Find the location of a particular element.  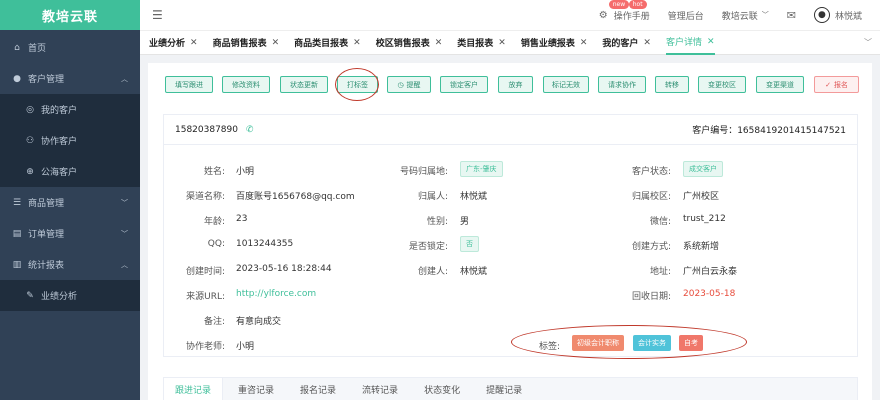

source-url-link: http://ylforce.com is located at coordinates (276, 294).